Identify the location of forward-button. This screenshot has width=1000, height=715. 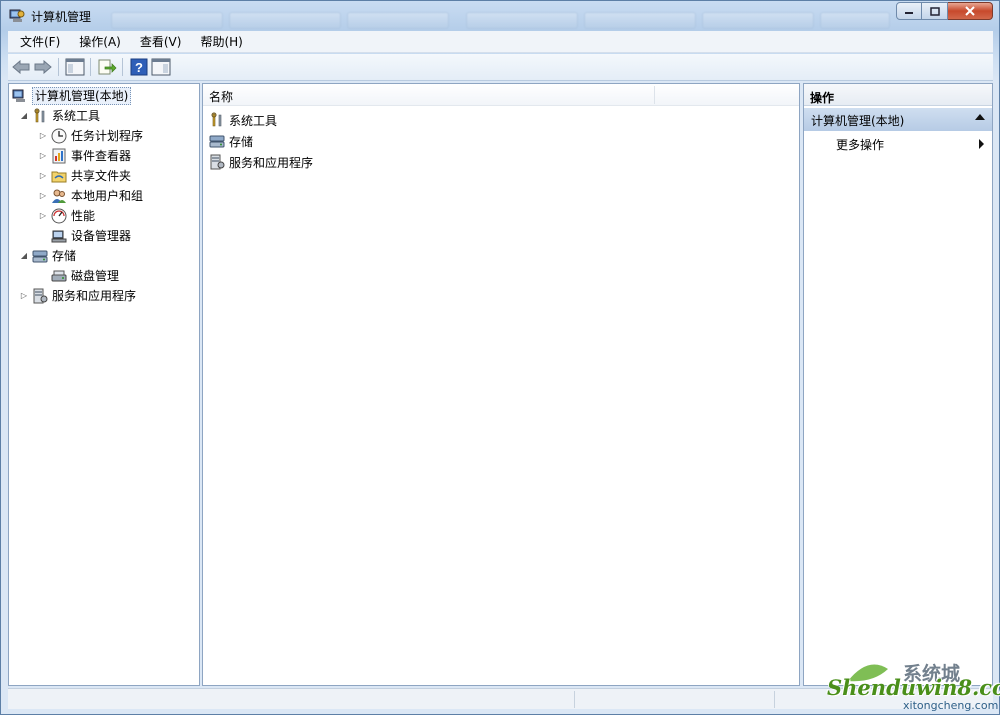
(43, 67).